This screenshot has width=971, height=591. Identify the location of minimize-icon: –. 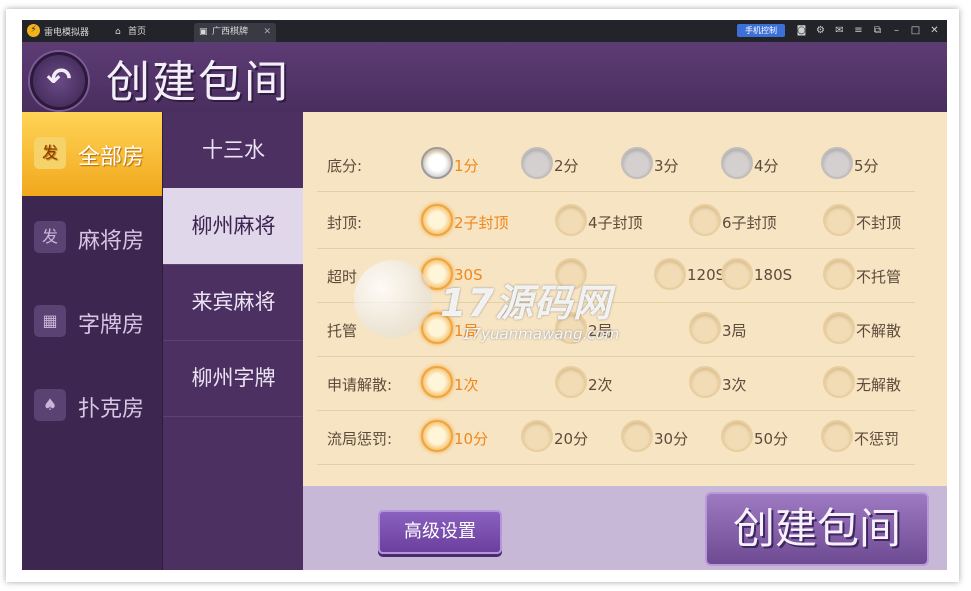
(896, 31).